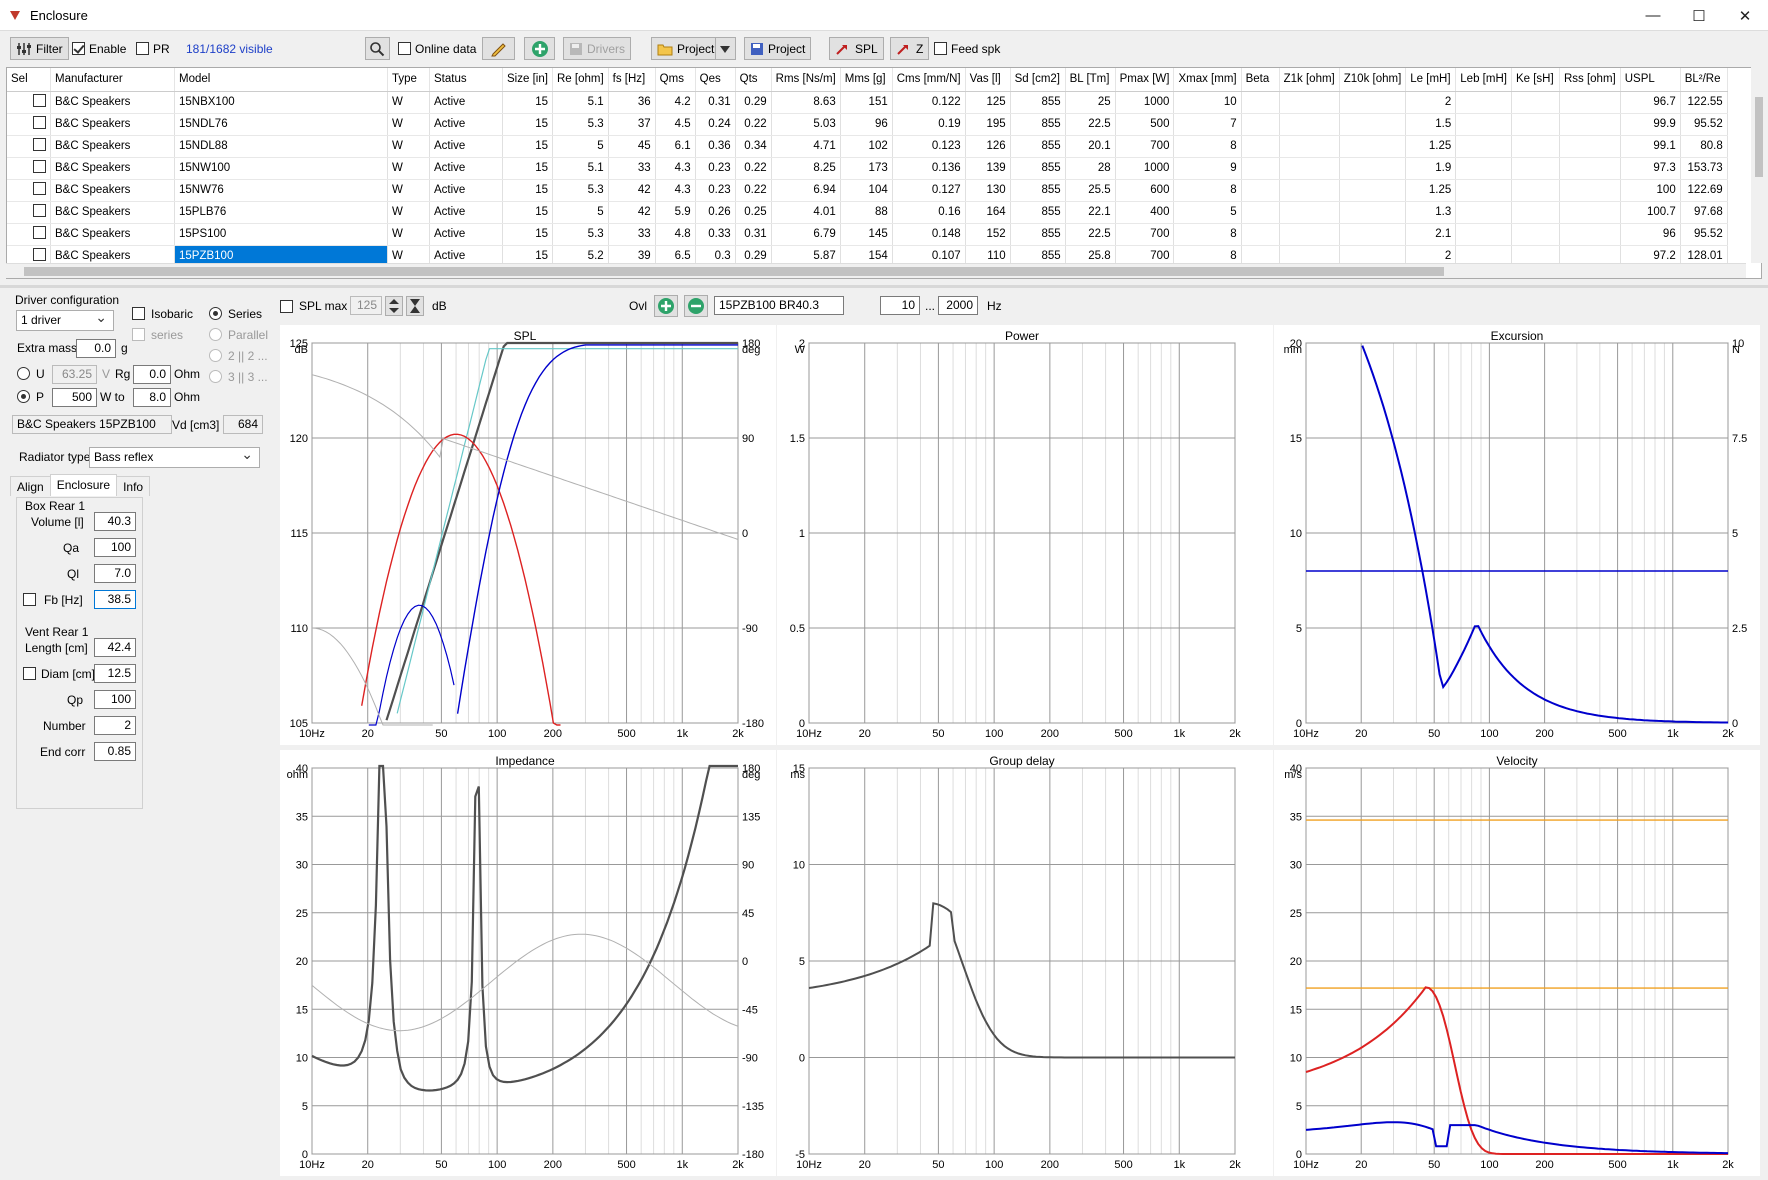 The image size is (1768, 1180). Describe the element at coordinates (929, 124) in the screenshot. I see `table-cell: 0.19` at that location.